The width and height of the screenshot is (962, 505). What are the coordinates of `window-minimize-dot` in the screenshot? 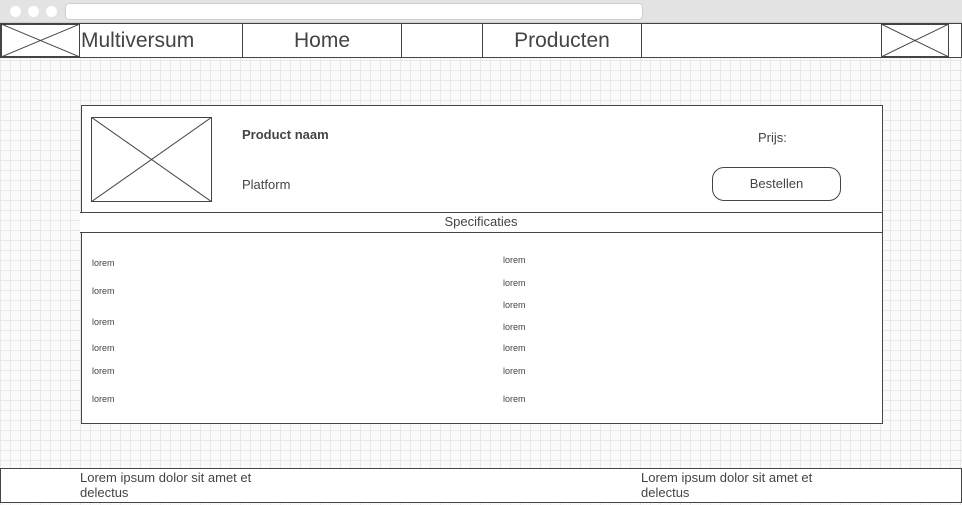 It's located at (33, 11).